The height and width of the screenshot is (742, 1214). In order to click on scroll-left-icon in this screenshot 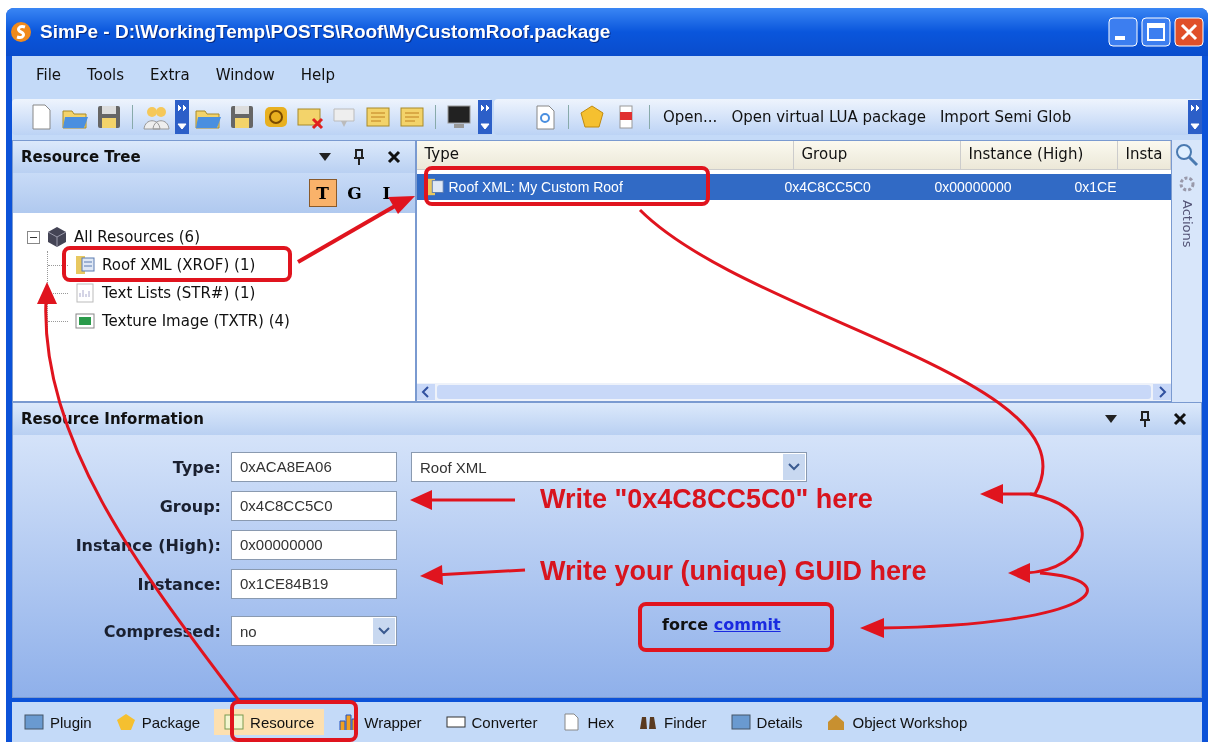, I will do `click(425, 392)`.